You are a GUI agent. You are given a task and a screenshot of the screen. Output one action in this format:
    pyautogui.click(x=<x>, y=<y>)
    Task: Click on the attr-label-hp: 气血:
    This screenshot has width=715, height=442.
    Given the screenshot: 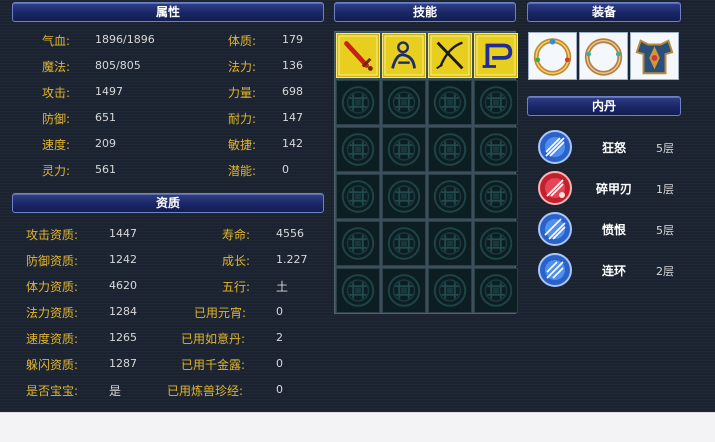 What is the action you would take?
    pyautogui.click(x=56, y=41)
    